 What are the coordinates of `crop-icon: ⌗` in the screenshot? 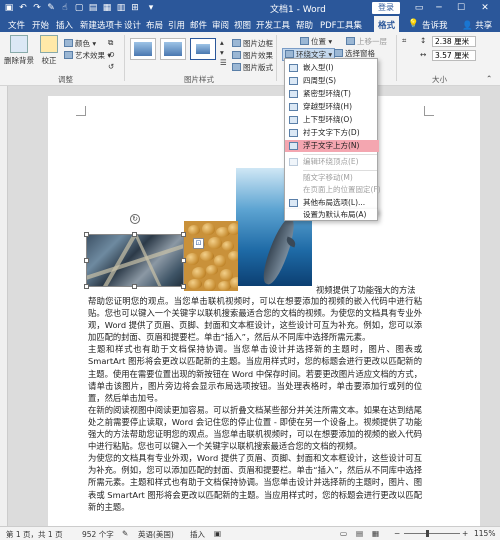 It's located at (404, 41).